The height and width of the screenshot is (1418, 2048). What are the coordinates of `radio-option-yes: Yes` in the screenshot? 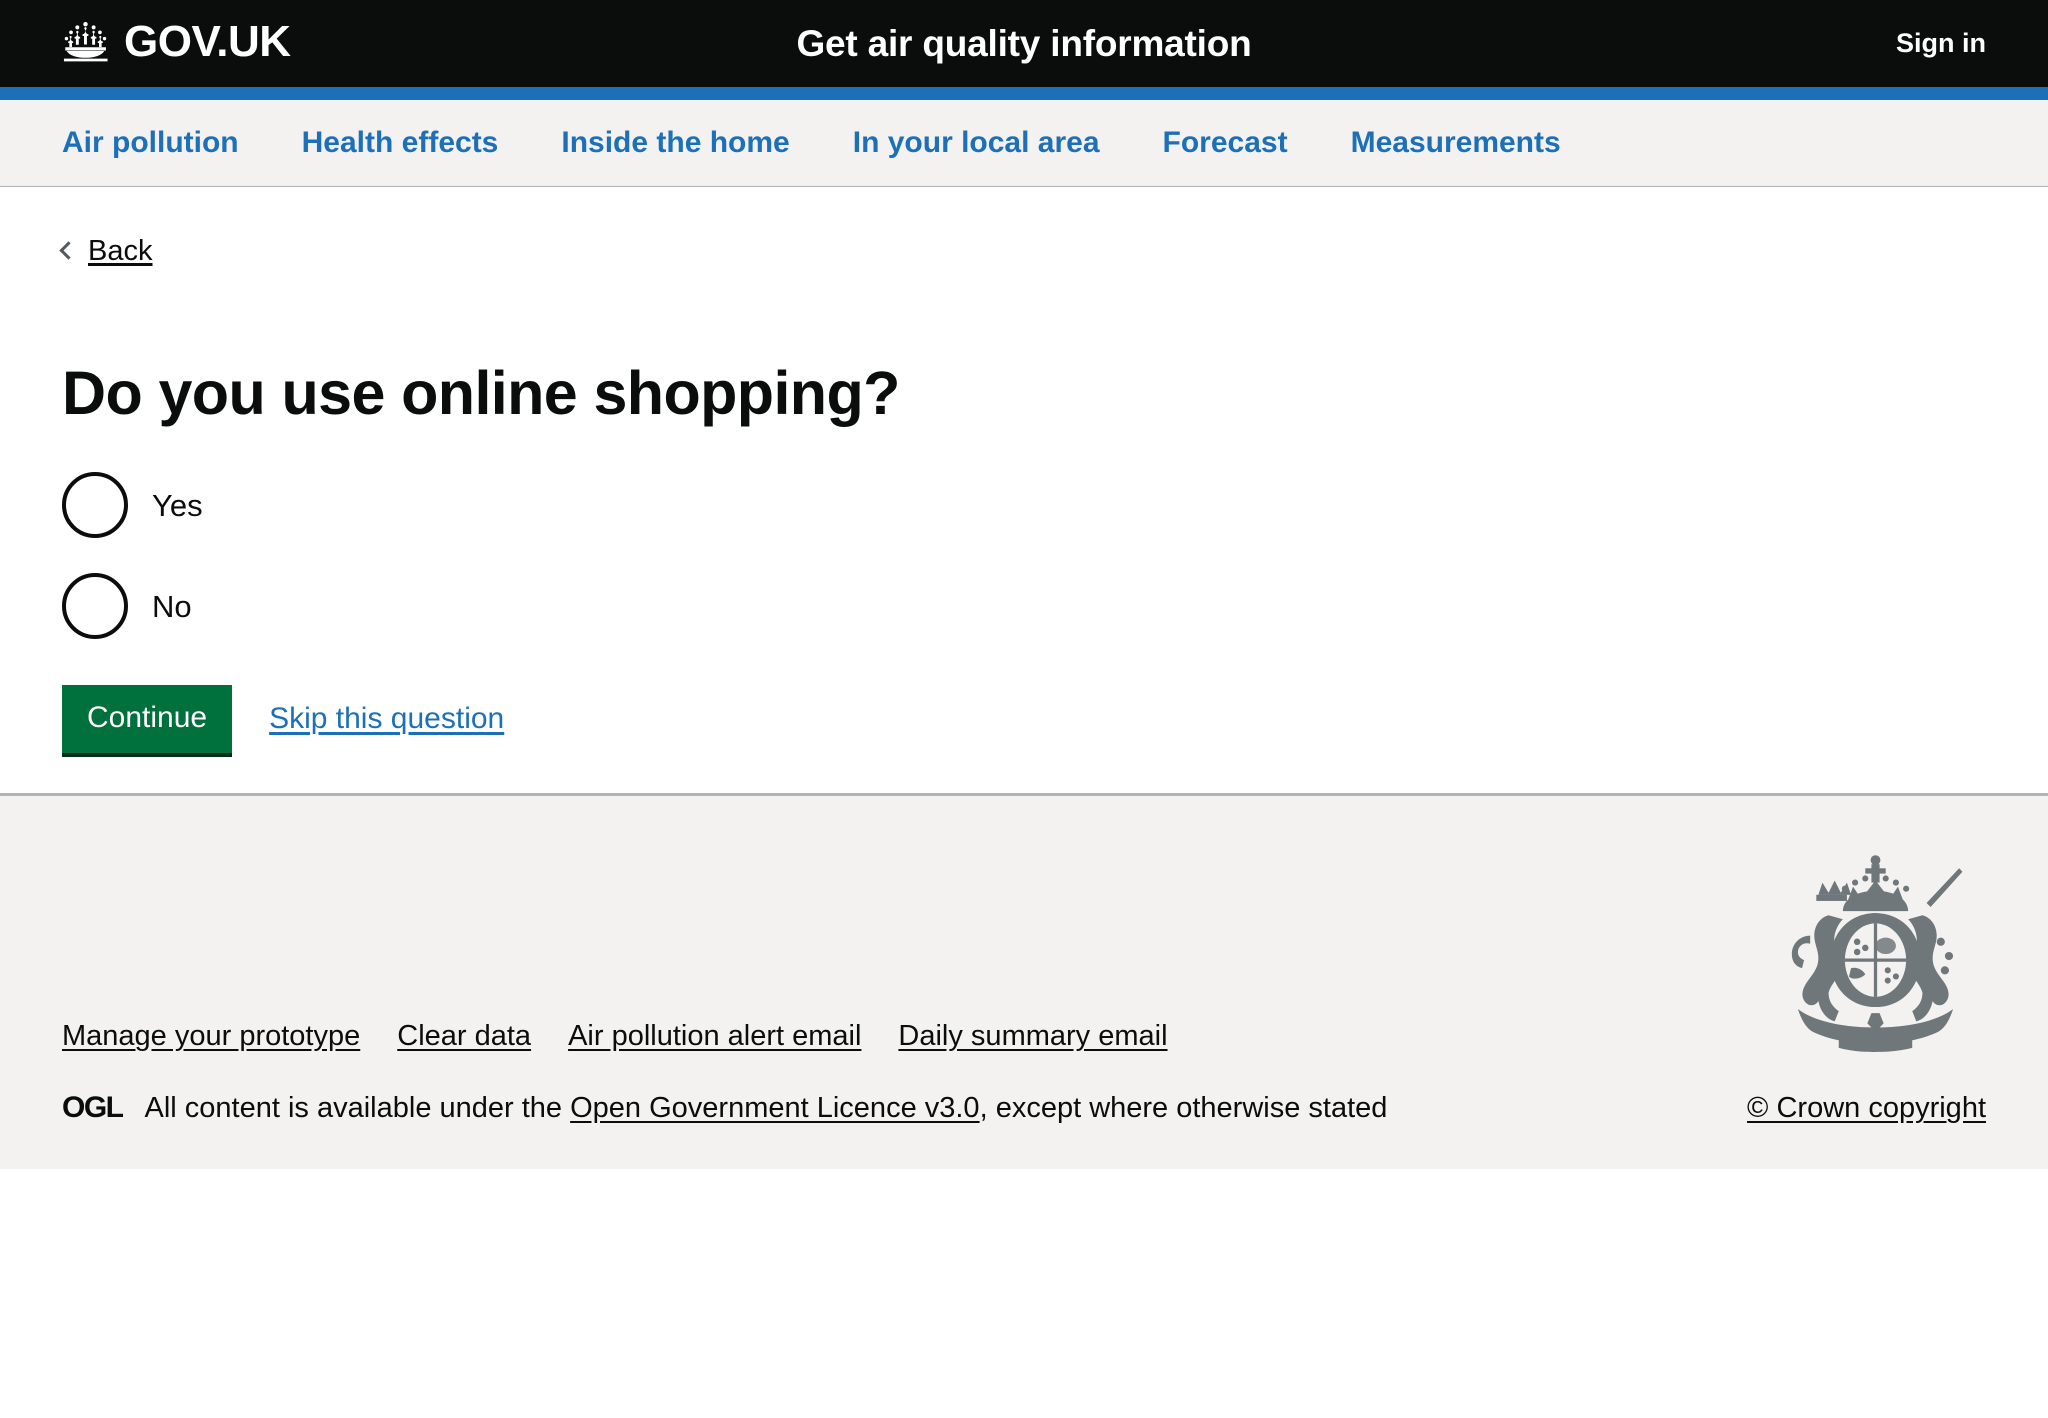 It's located at (1024, 505).